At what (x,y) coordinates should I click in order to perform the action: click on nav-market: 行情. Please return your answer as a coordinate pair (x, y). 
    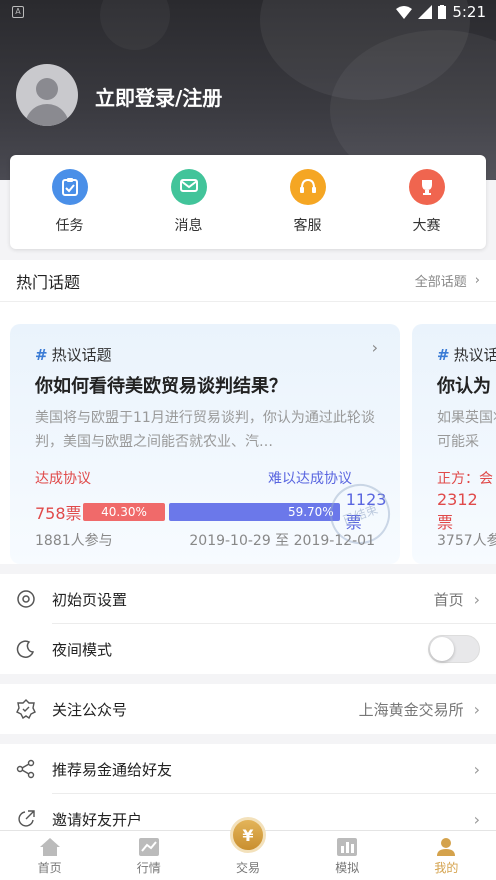
    Looking at the image, I should click on (148, 855).